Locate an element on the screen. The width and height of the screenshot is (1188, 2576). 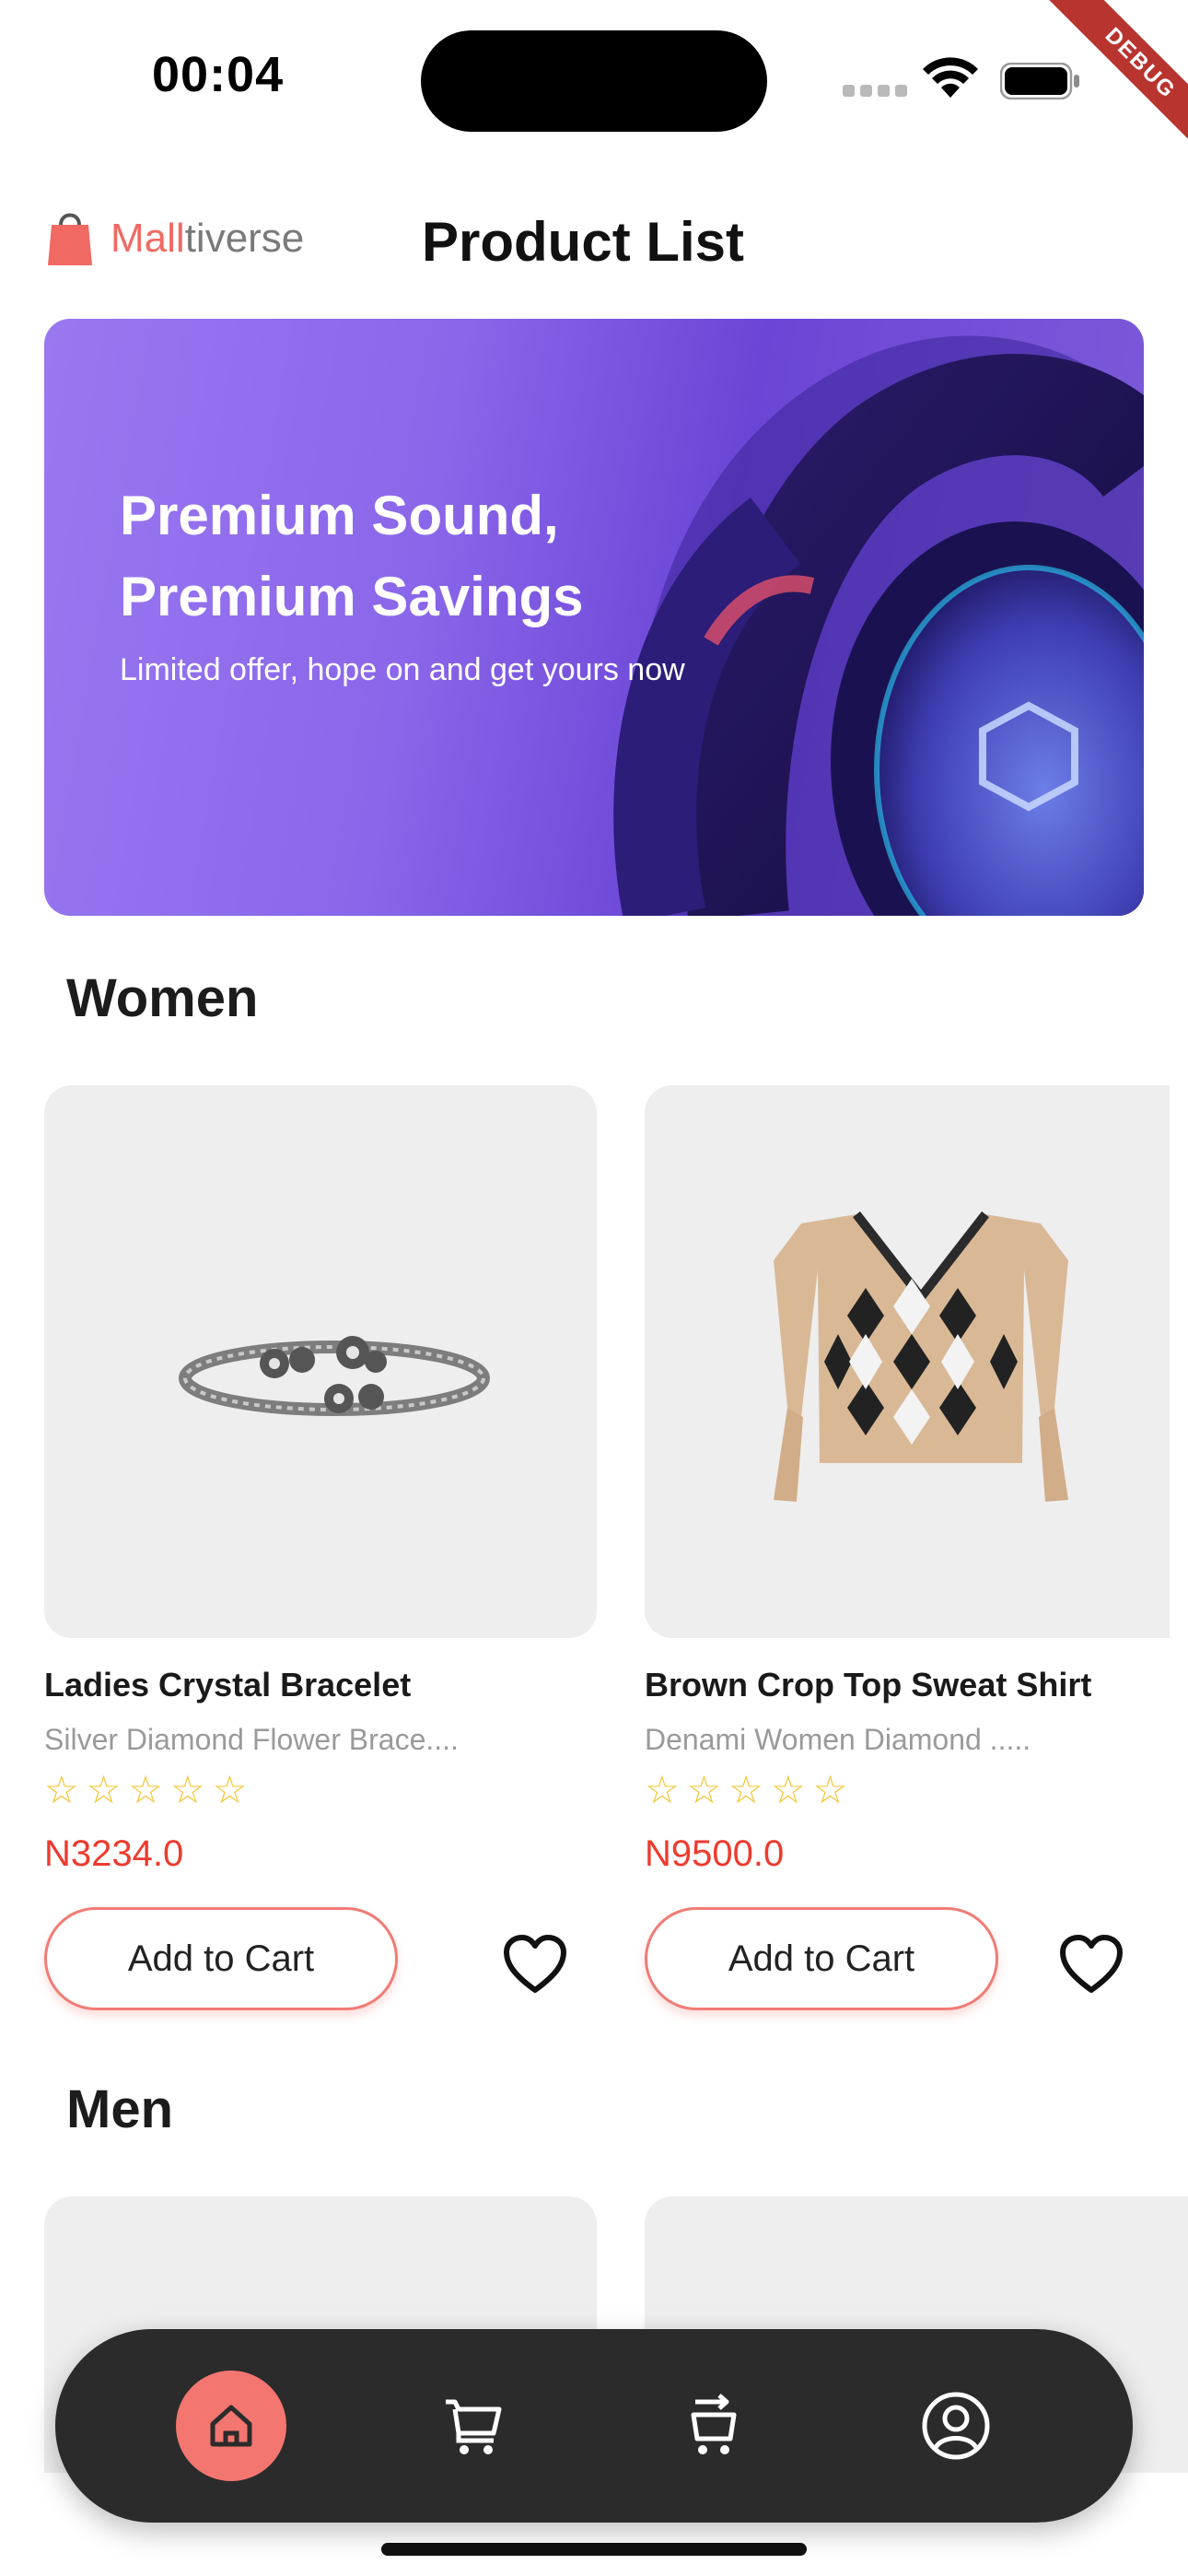
page-title: Product List is located at coordinates (583, 242).